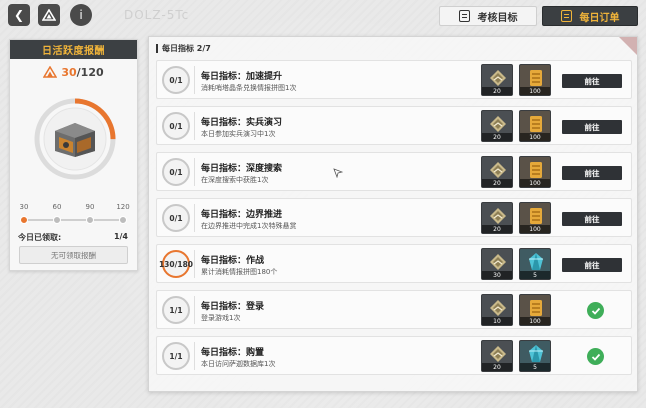 This screenshot has width=646, height=408. I want to click on task-description: 本日访问萨迦数据库1次, so click(238, 364).